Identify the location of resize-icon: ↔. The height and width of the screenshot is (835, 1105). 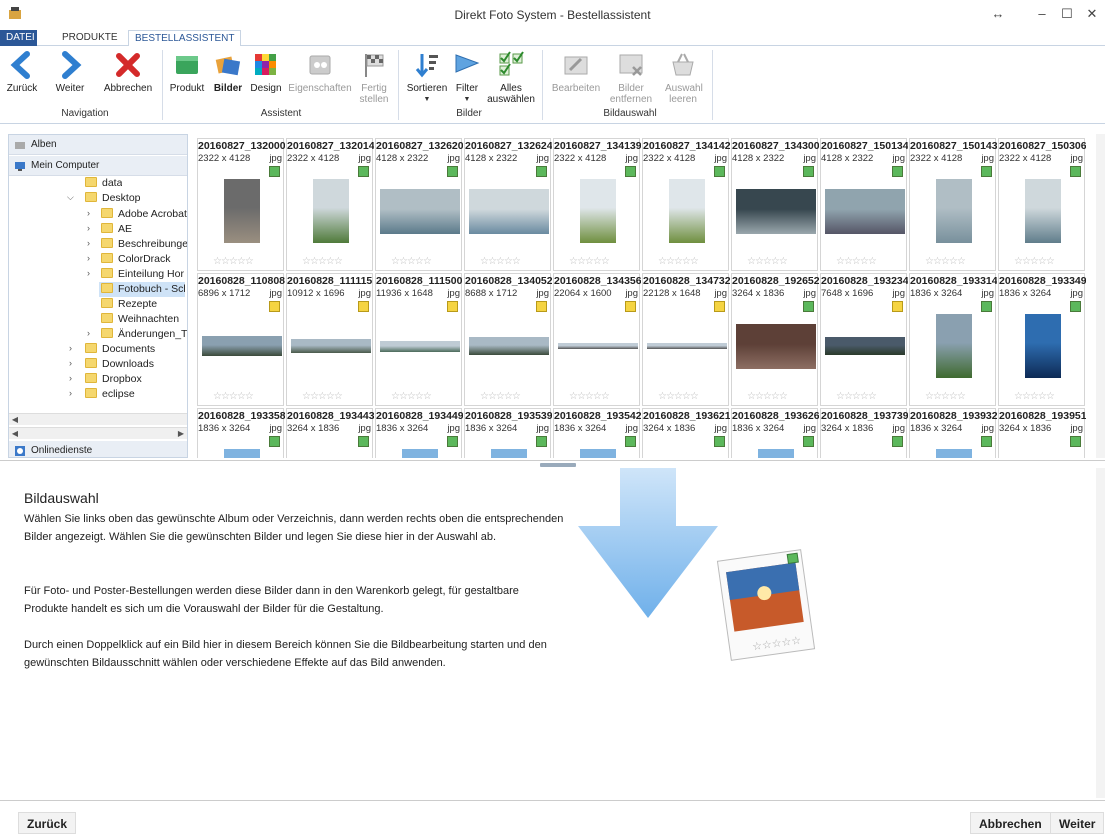
(998, 14).